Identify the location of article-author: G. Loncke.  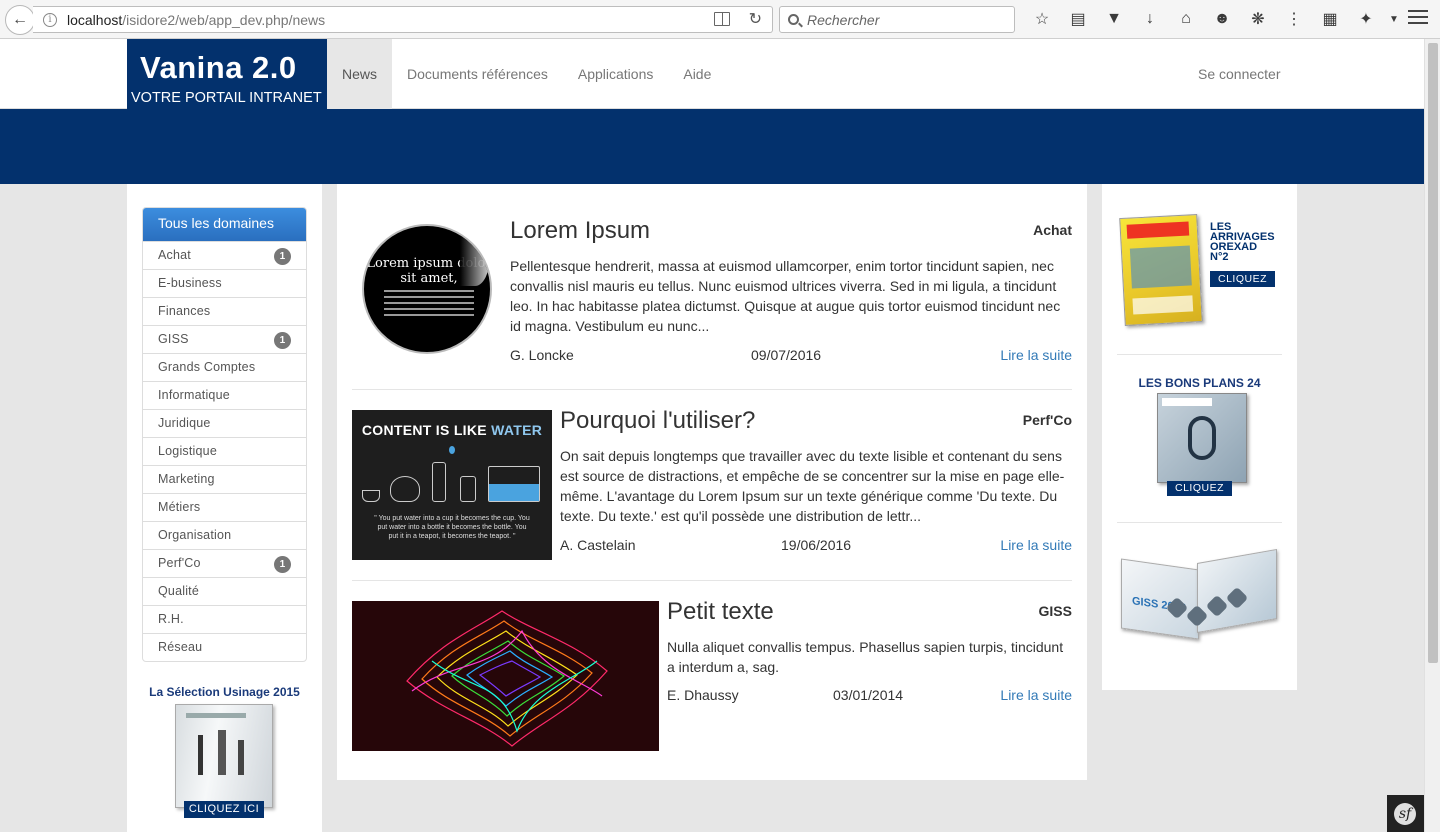
(542, 355).